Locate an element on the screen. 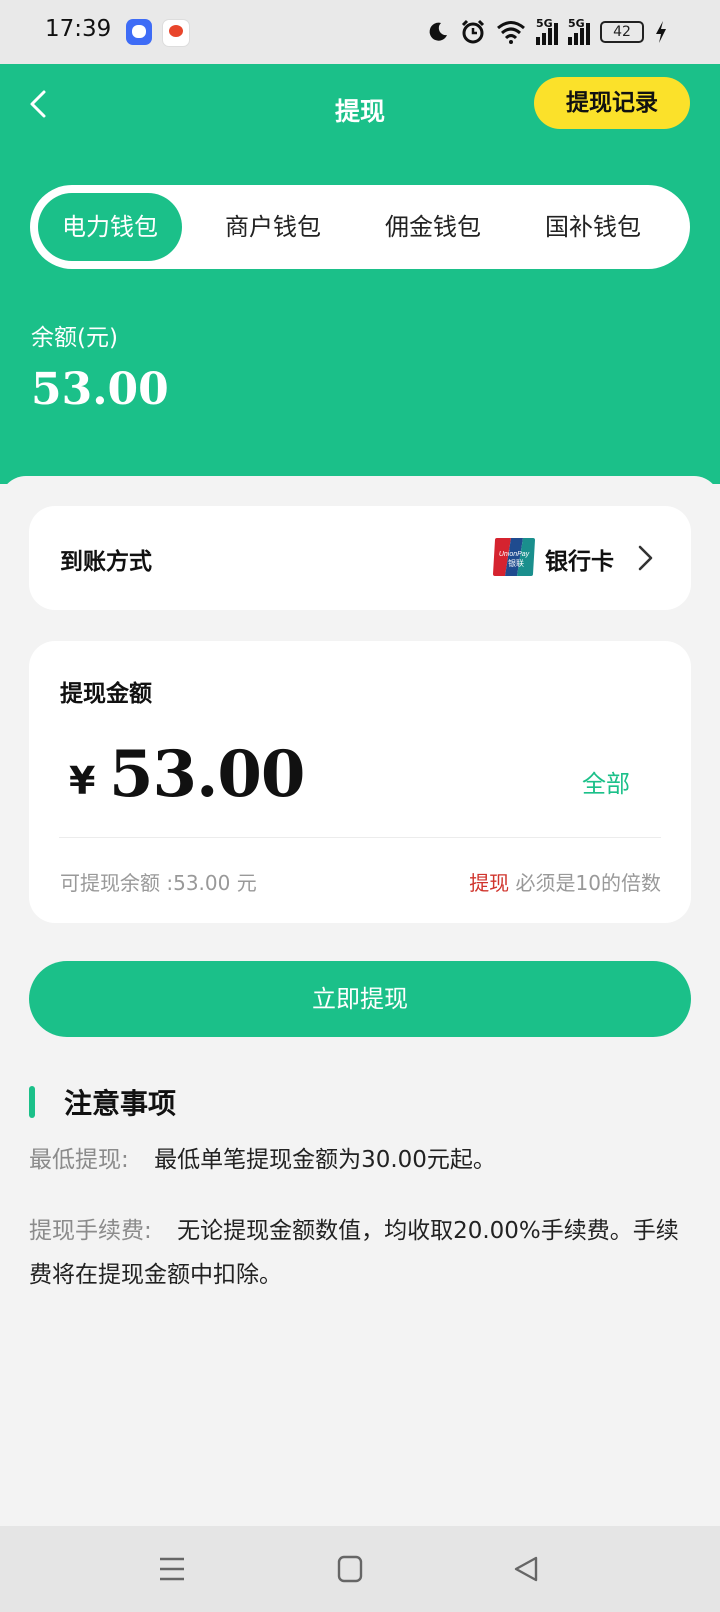 This screenshot has height=1612, width=720. moon-icon is located at coordinates (438, 31).